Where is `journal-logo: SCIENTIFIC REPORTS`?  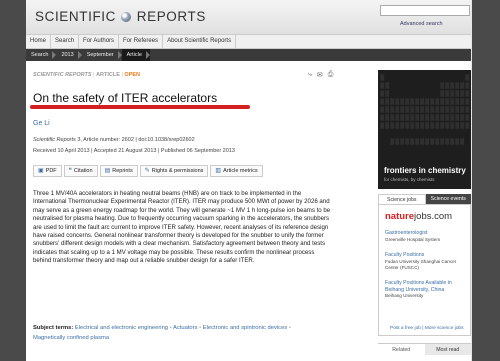 journal-logo: SCIENTIFIC REPORTS is located at coordinates (120, 16).